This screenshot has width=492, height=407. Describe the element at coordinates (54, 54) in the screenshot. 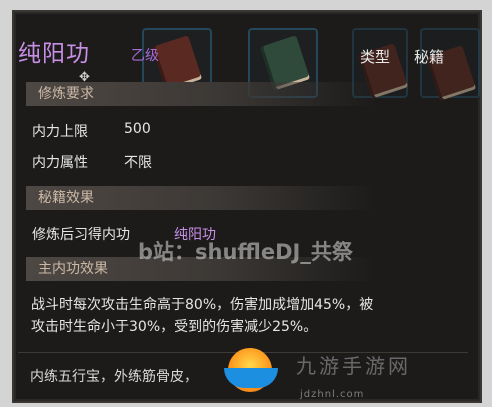

I see `skill-name: 纯阳功` at that location.